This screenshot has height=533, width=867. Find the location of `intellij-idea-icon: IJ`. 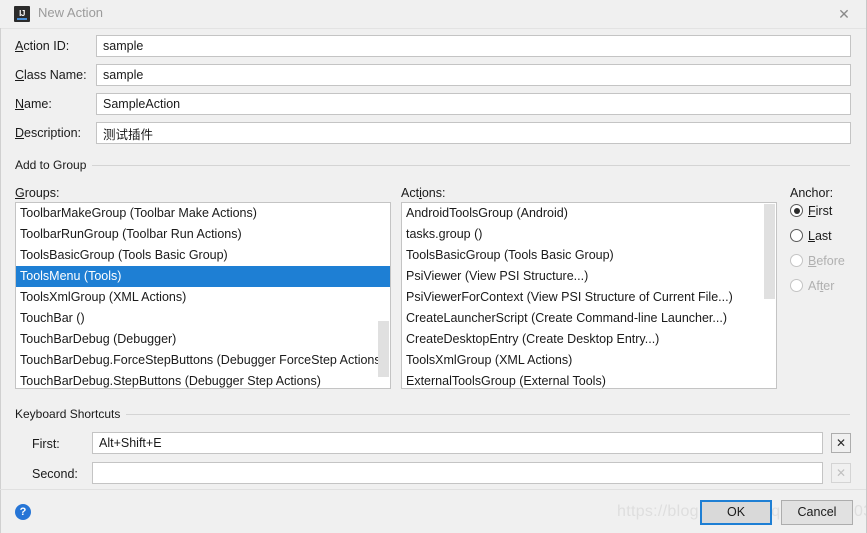

intellij-idea-icon: IJ is located at coordinates (22, 14).